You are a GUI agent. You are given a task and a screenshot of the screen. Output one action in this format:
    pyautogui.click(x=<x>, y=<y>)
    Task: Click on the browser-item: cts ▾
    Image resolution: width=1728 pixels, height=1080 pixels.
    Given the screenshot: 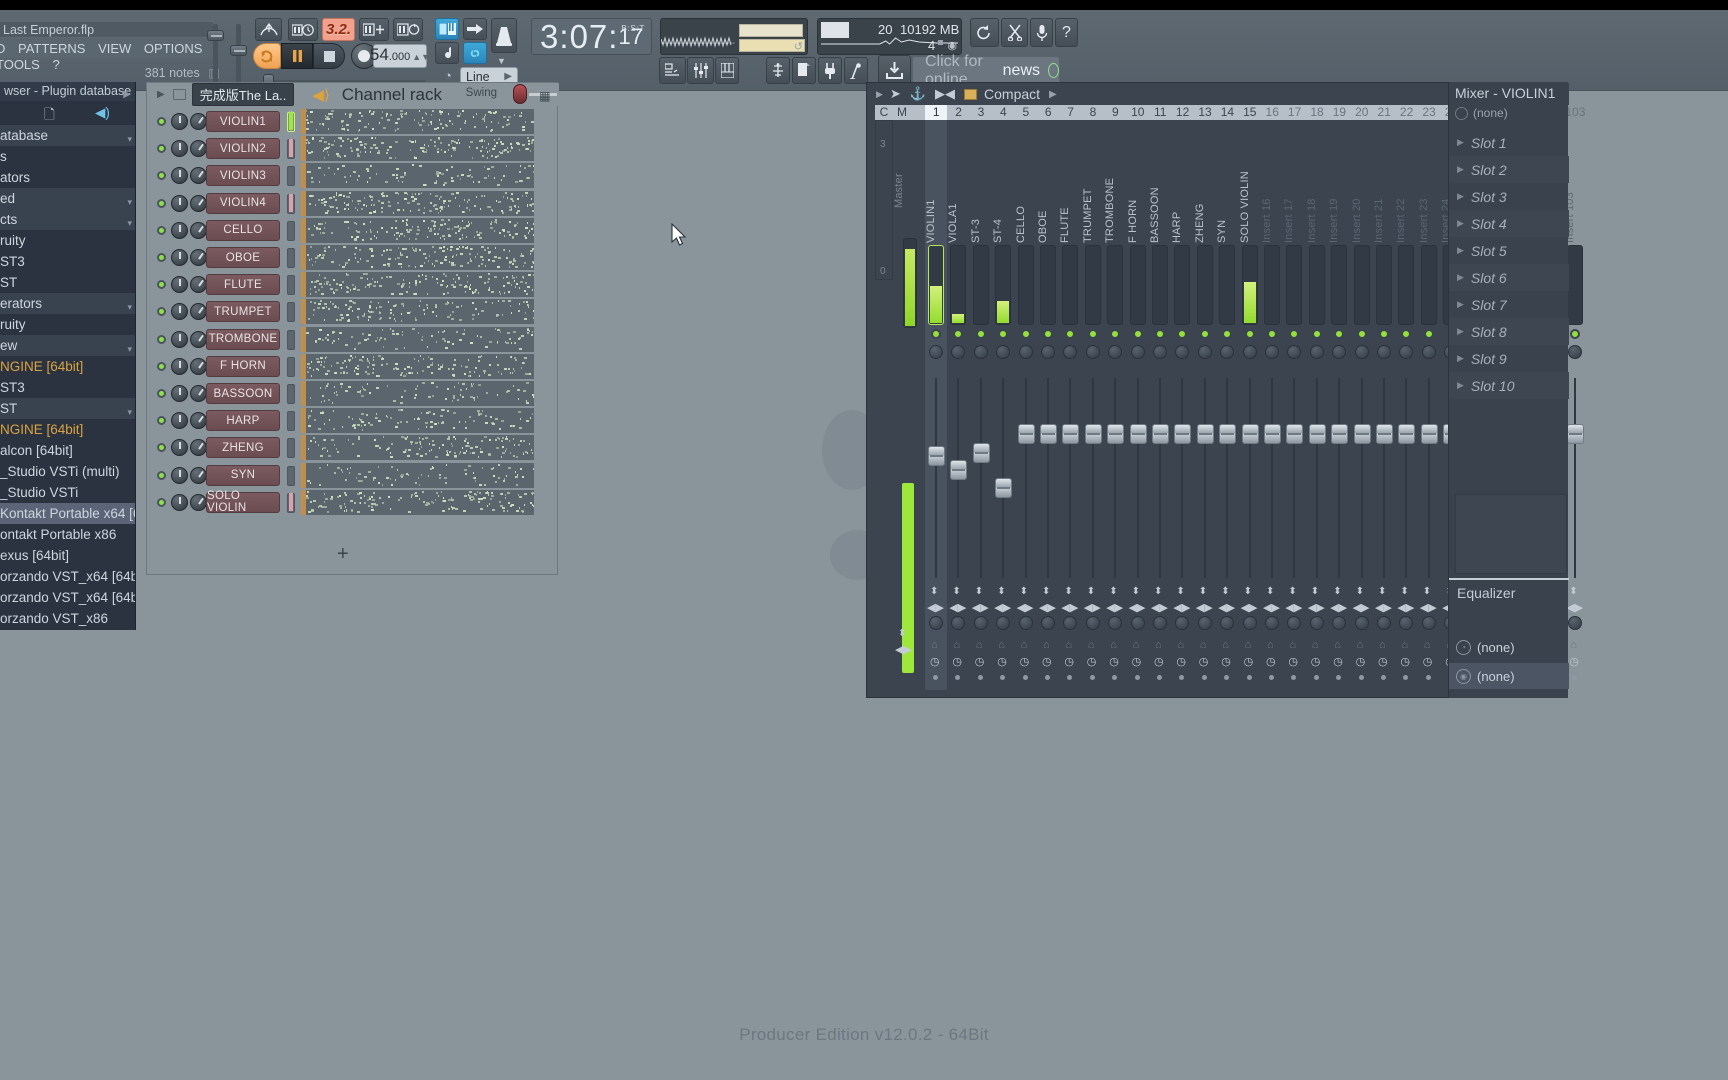 What is the action you would take?
    pyautogui.click(x=67, y=219)
    